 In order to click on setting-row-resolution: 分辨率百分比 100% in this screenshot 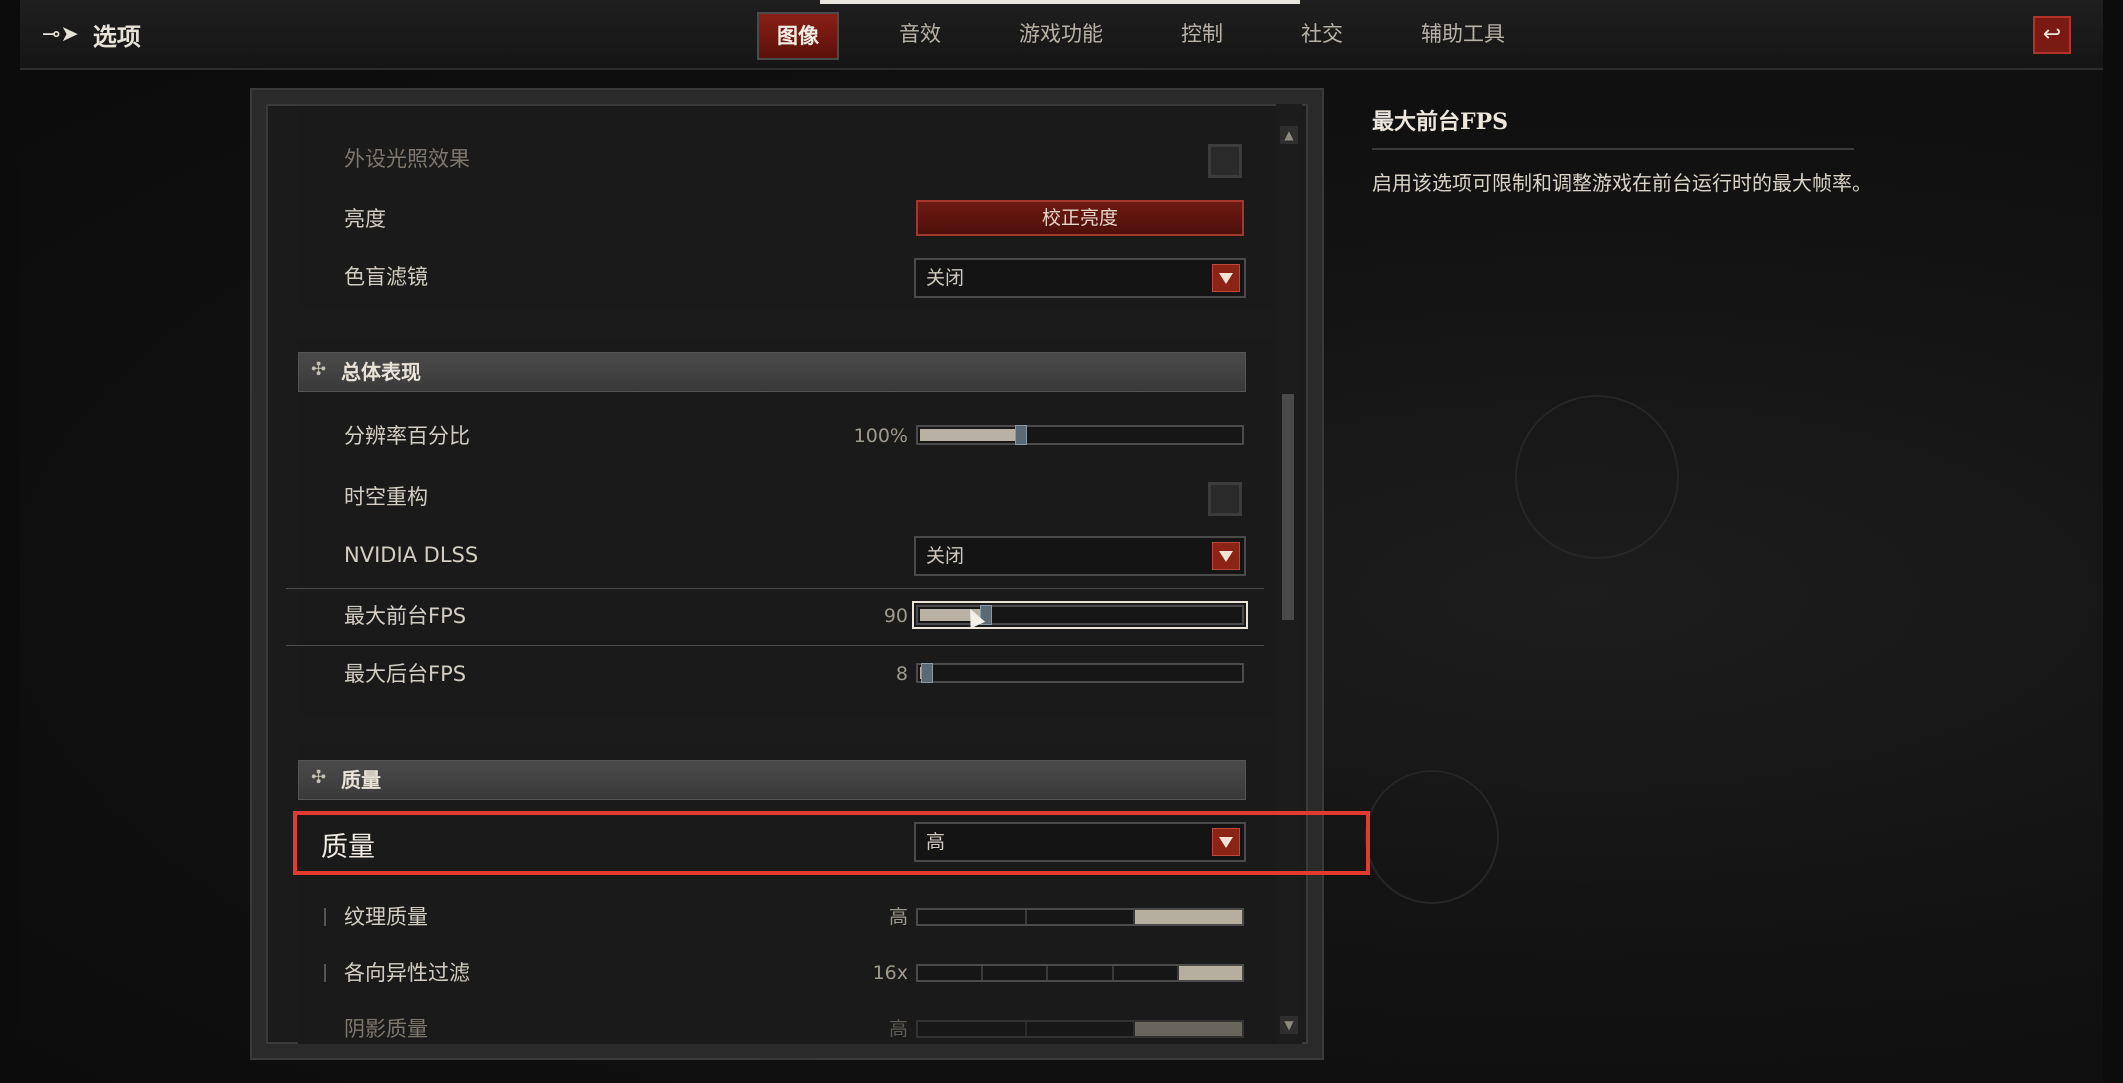, I will do `click(766, 436)`.